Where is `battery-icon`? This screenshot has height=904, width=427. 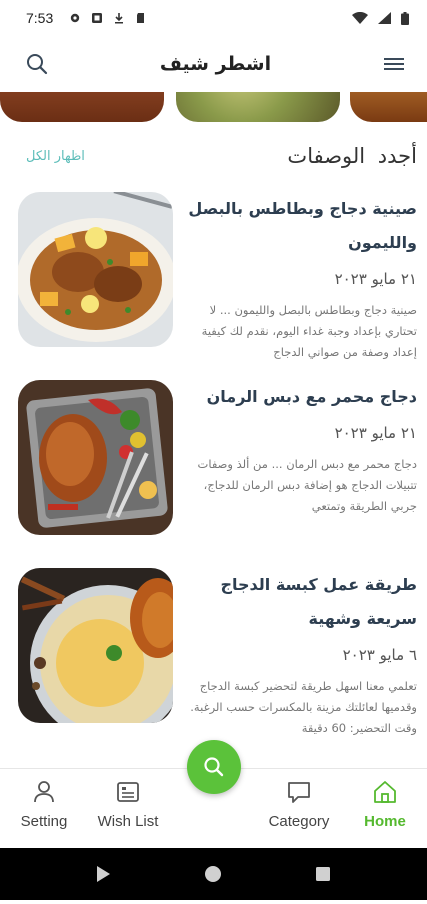
battery-icon is located at coordinates (405, 18).